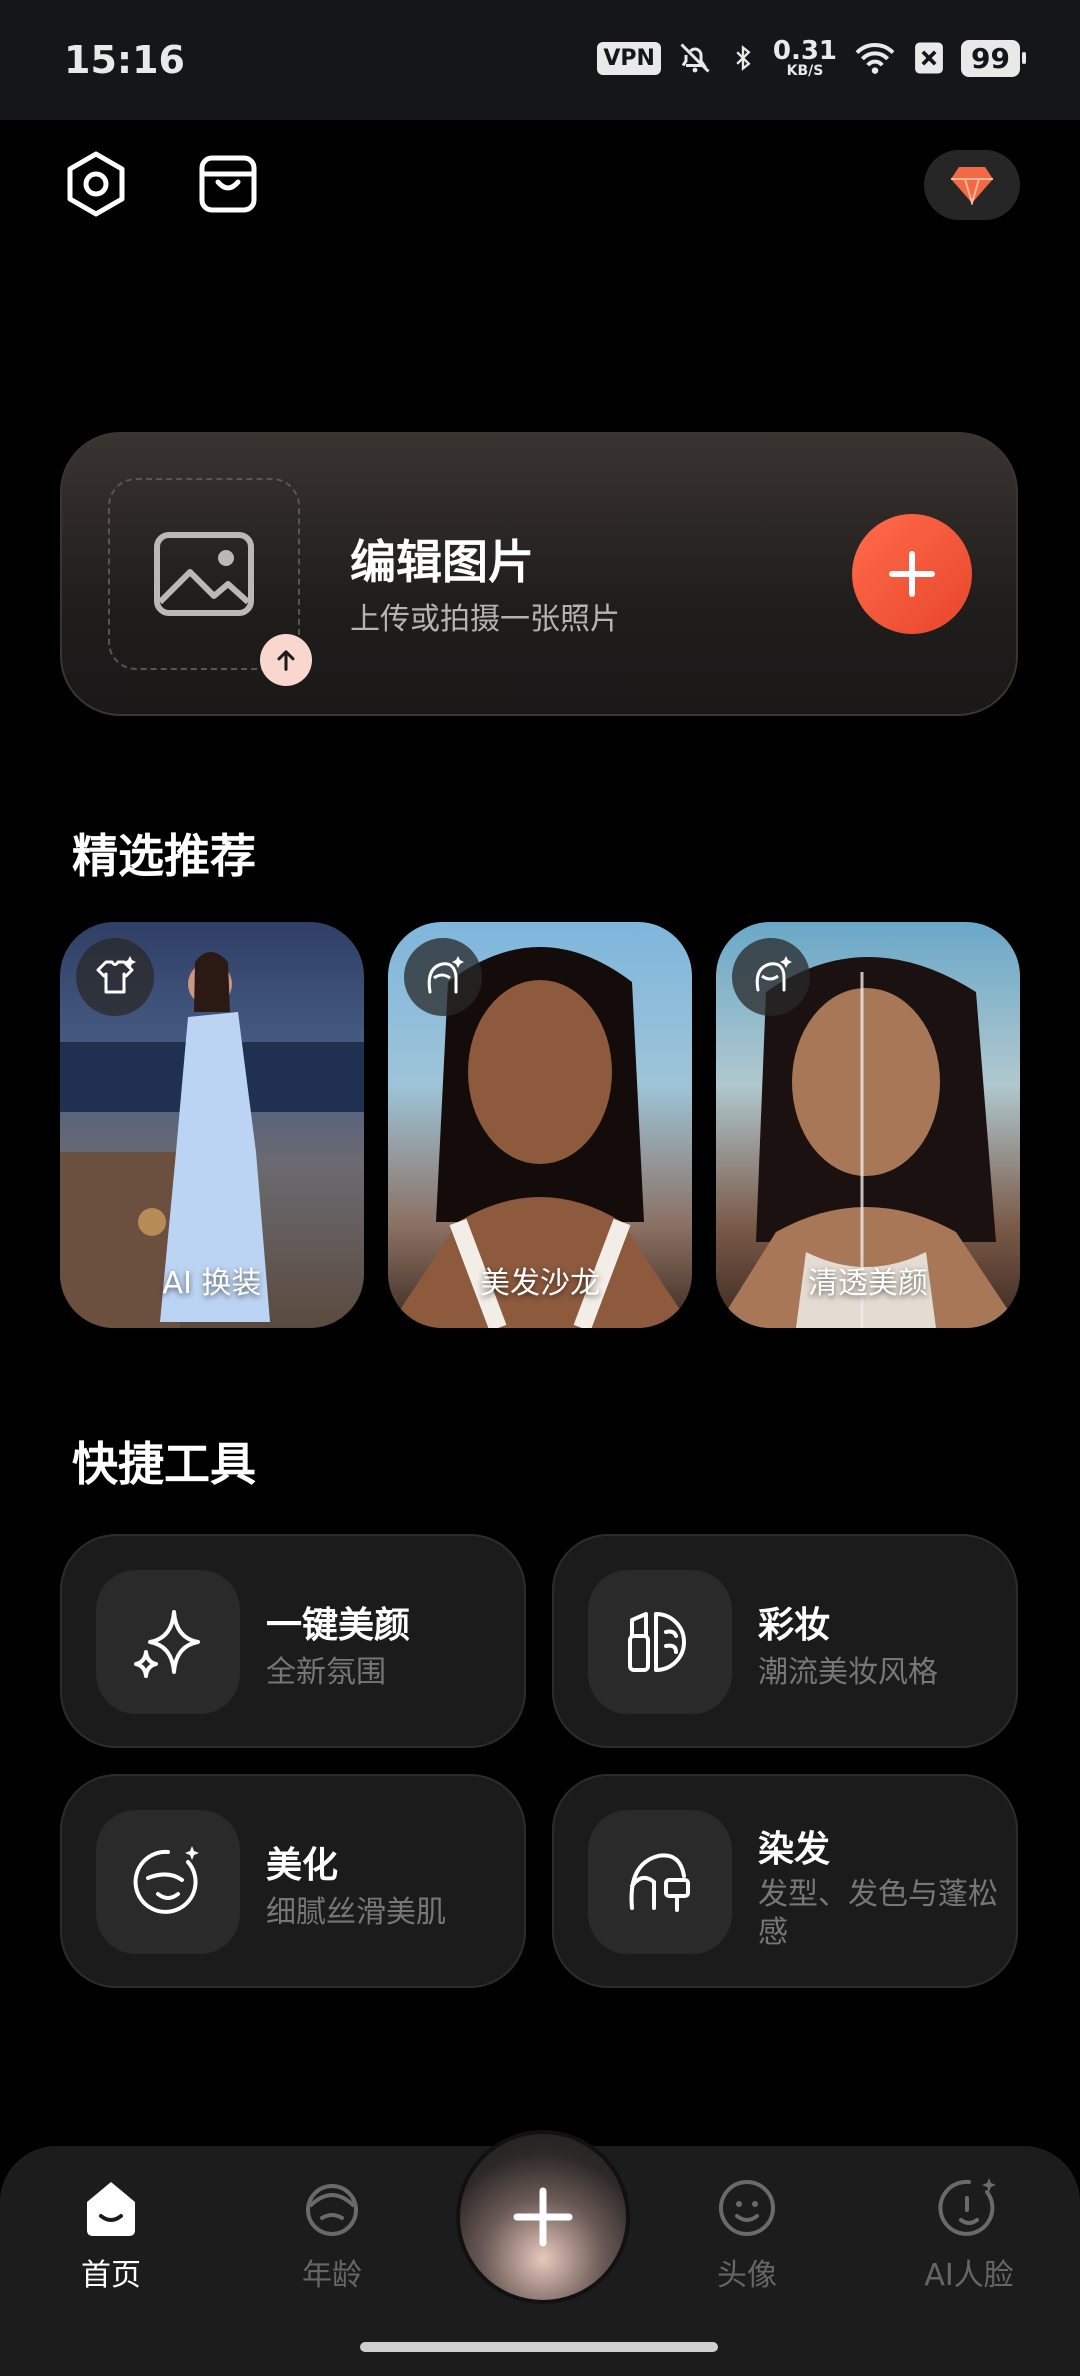 The height and width of the screenshot is (2376, 1080). I want to click on nav-age: 年龄, so click(332, 2235).